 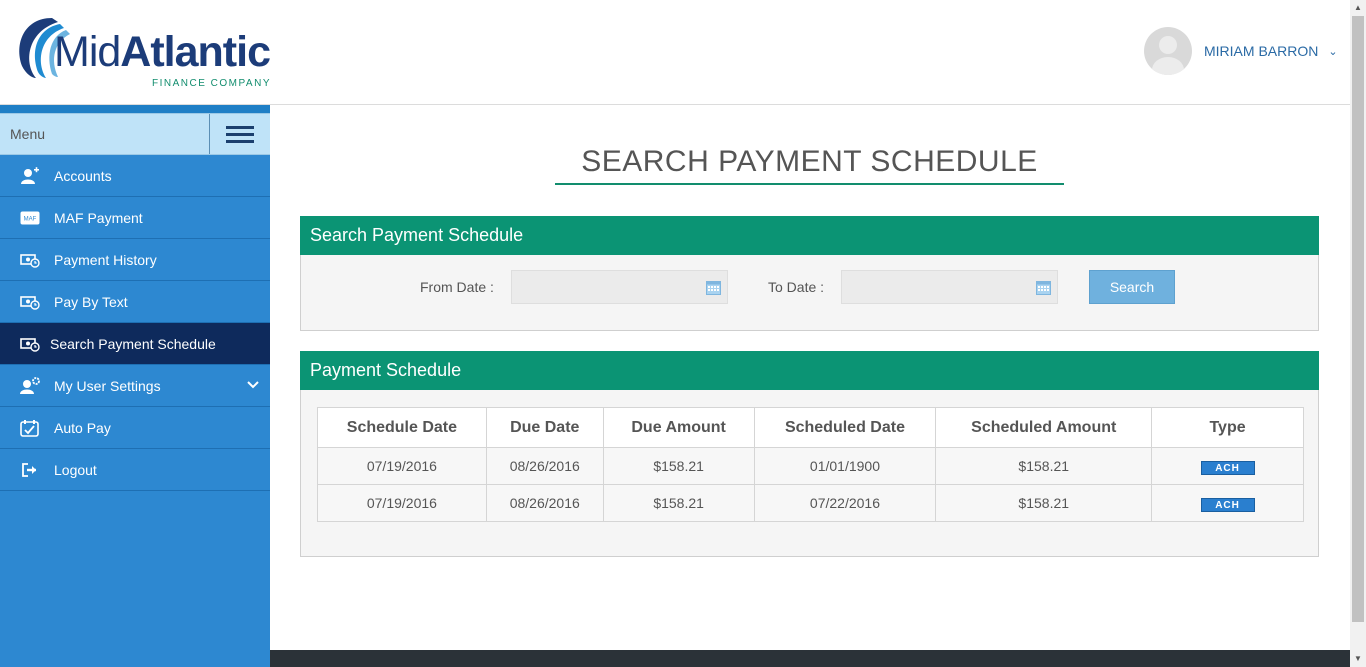 What do you see at coordinates (98, 217) in the screenshot?
I see `sidebar-item-label: MAF Payment` at bounding box center [98, 217].